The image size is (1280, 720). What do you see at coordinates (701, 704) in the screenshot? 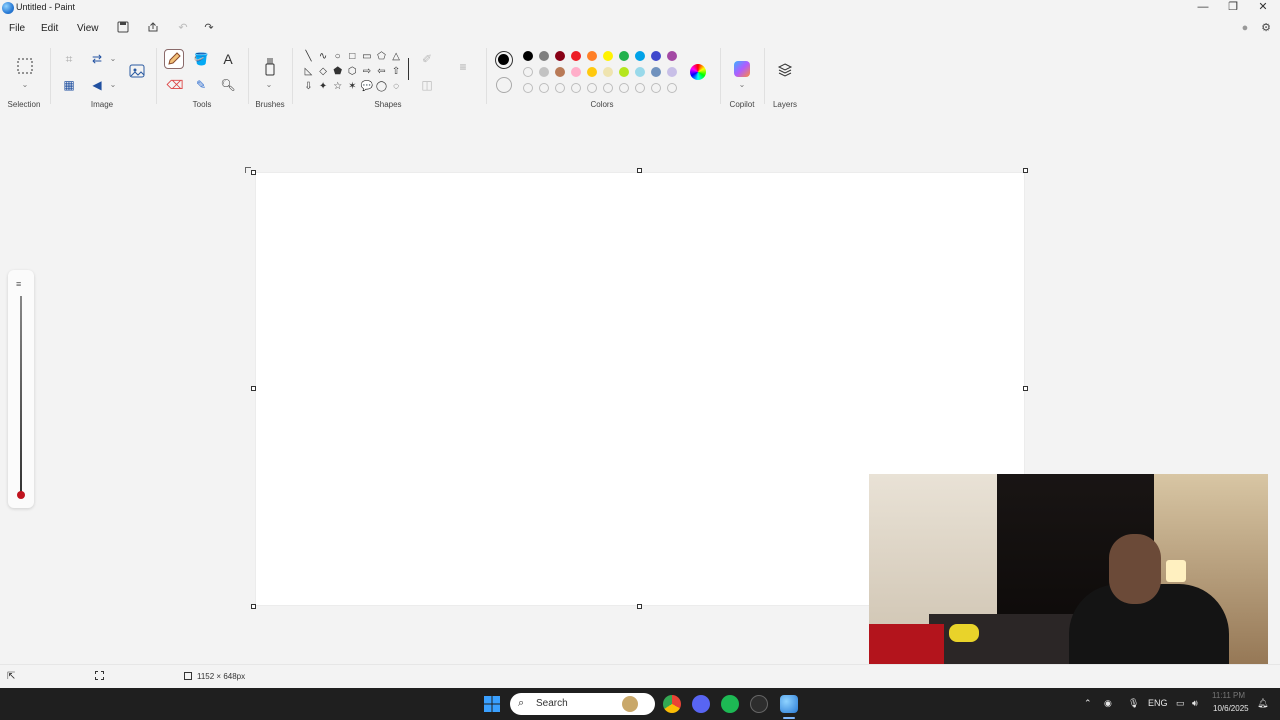
I see `discord-icon` at bounding box center [701, 704].